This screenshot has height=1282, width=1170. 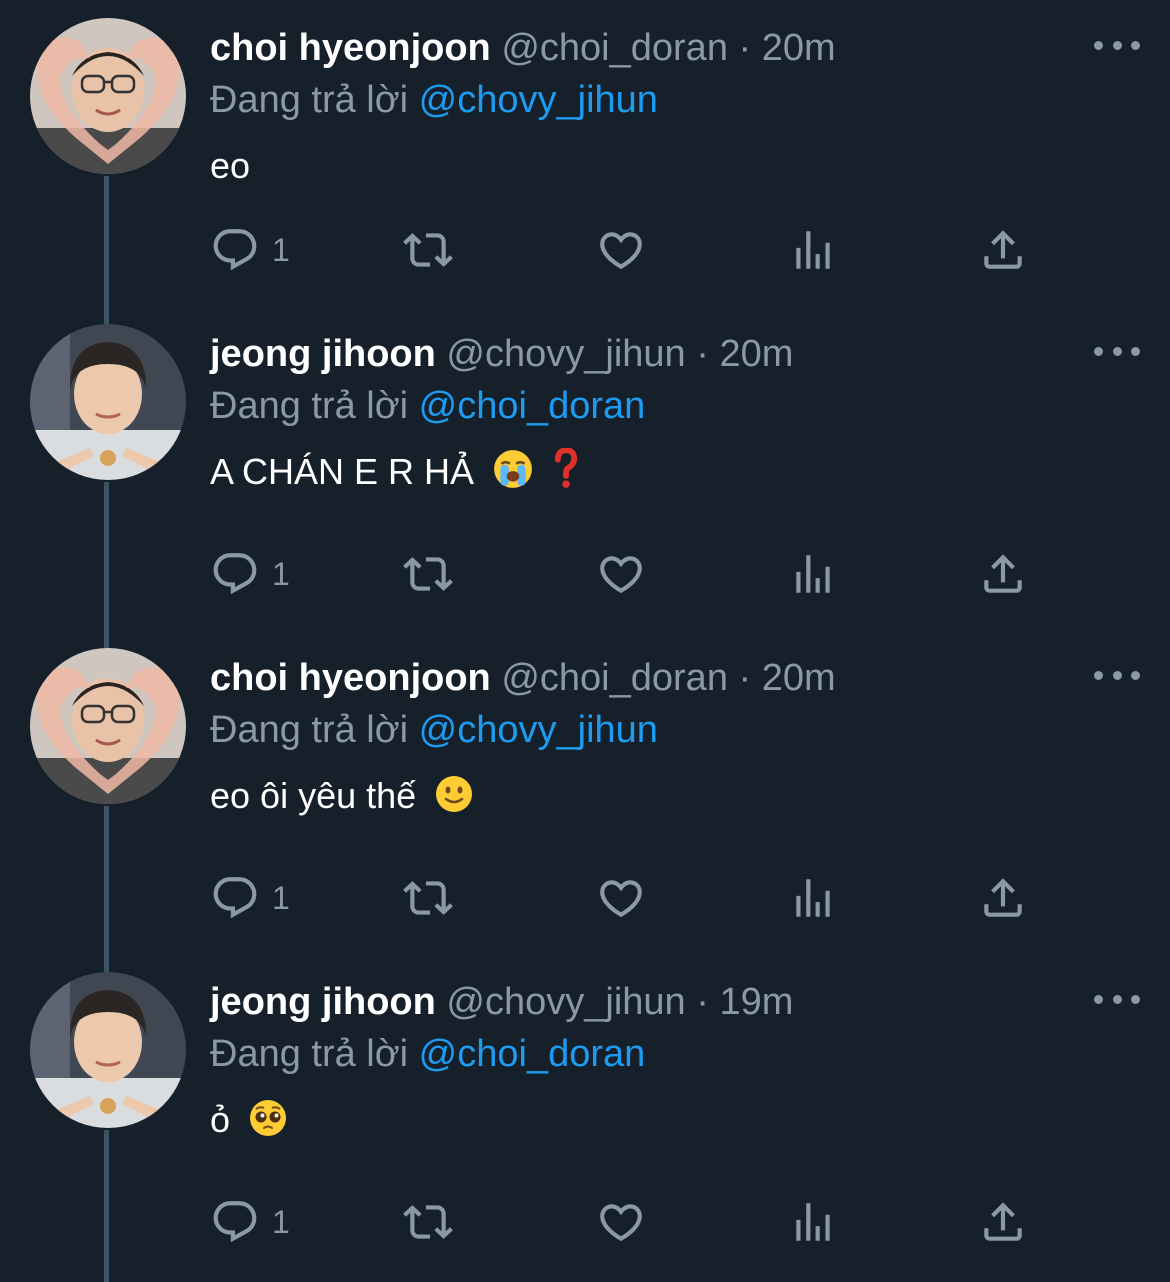 I want to click on tweet-header: jeong jihoon @chovy_jihun · 19m, so click(x=630, y=1003).